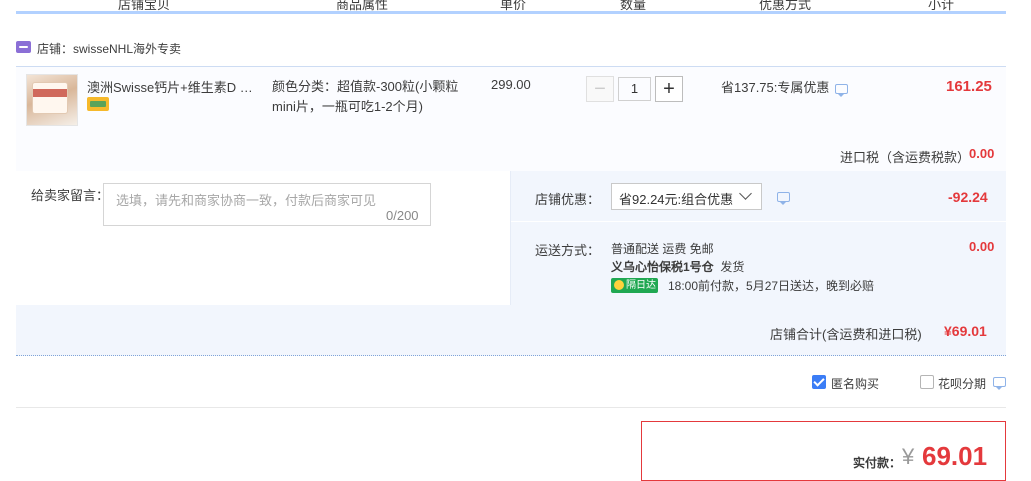  Describe the element at coordinates (568, 199) in the screenshot. I see `promo-label: 店铺优惠：` at that location.